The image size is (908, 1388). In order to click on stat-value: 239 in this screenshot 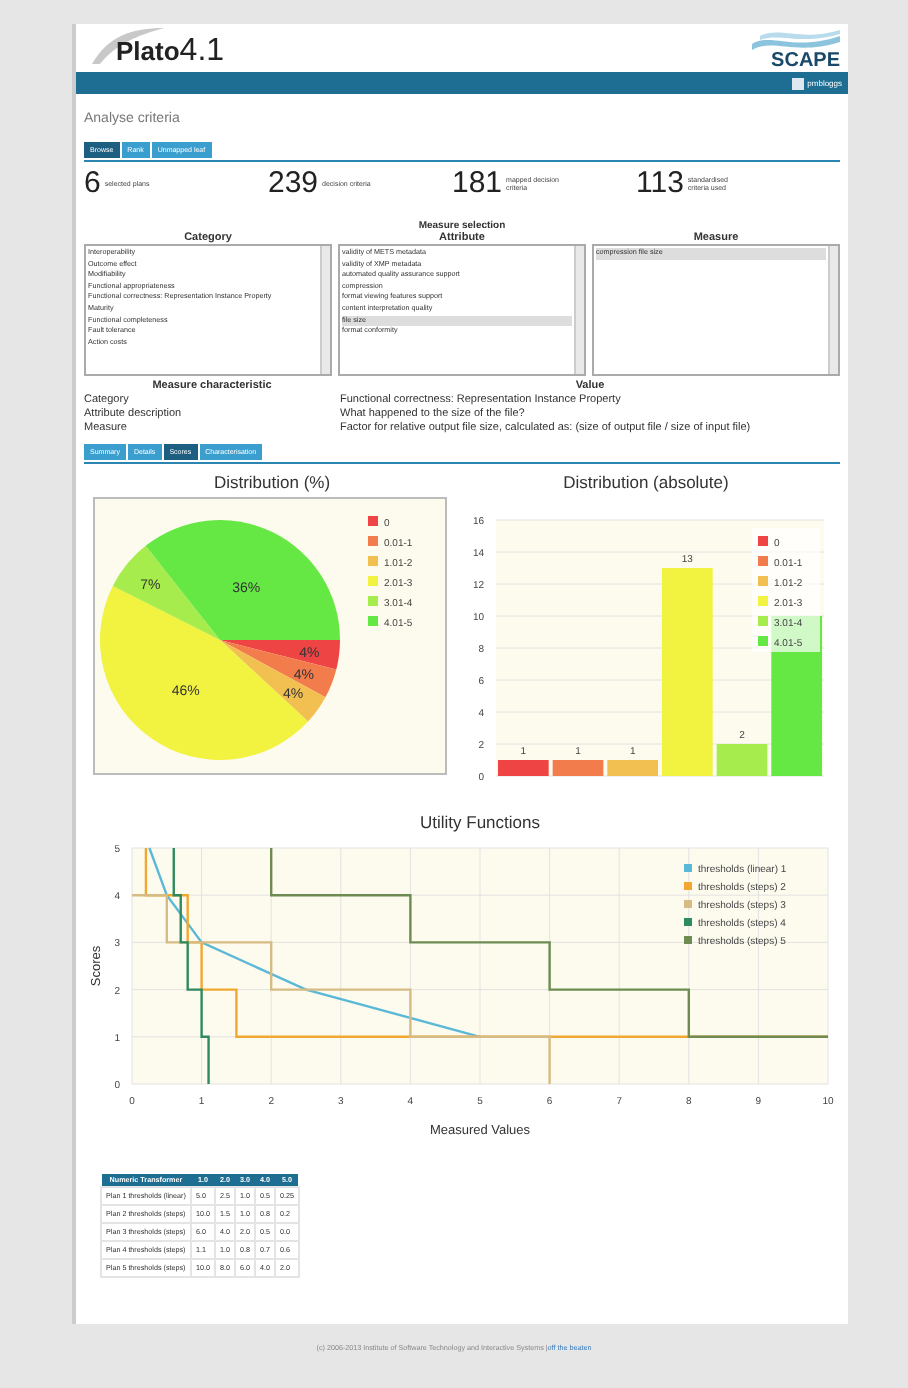, I will do `click(293, 183)`.